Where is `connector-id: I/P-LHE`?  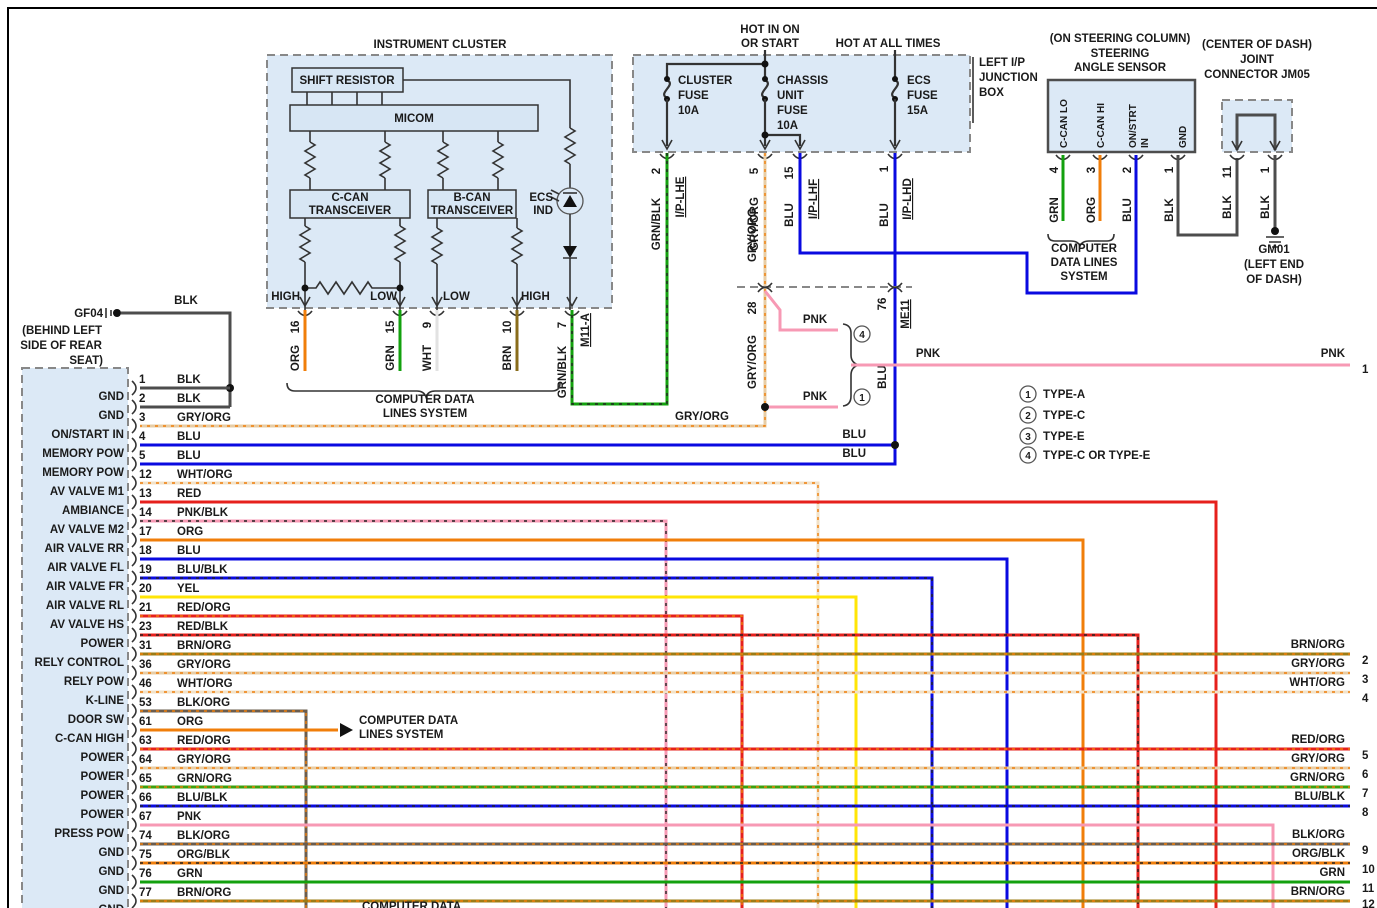
connector-id: I/P-LHE is located at coordinates (681, 196).